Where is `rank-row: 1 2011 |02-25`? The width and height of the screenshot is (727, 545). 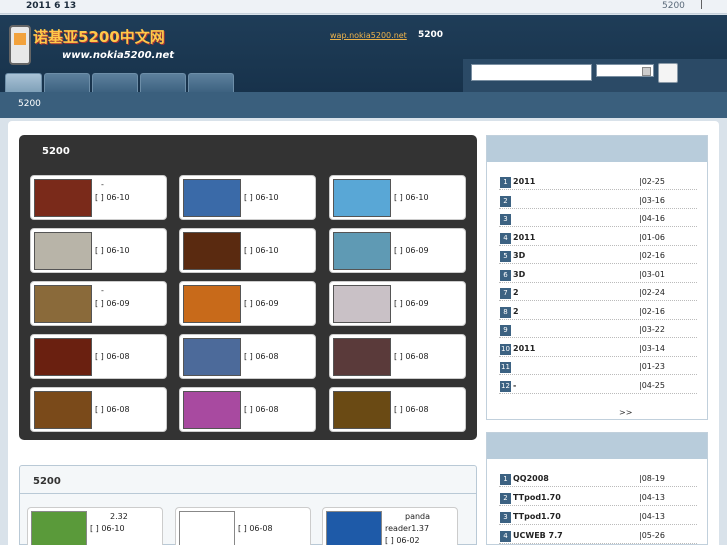
rank-row: 1 2011 |02-25 is located at coordinates (598, 182).